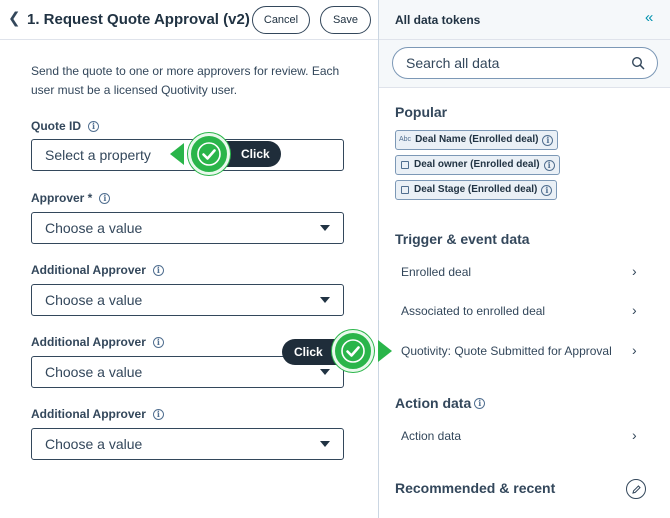 This screenshot has width=670, height=518. Describe the element at coordinates (521, 311) in the screenshot. I see `trigger-item-associated-deal: Associated to enrolled deal` at that location.